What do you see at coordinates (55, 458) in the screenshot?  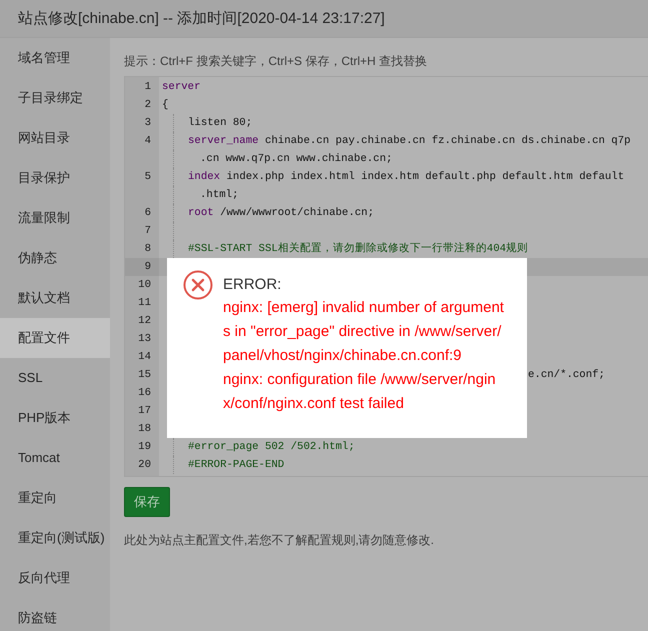 I see `sidebar-item: Tomcat` at bounding box center [55, 458].